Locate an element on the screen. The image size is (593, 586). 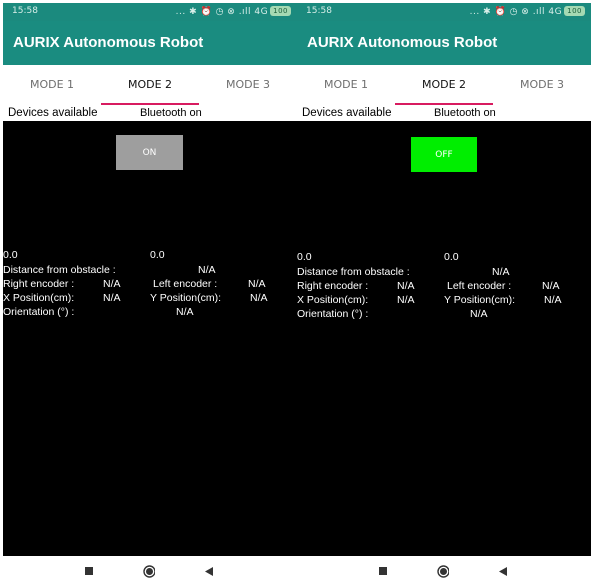
on-off-toggle-button: OFF is located at coordinates (444, 154).